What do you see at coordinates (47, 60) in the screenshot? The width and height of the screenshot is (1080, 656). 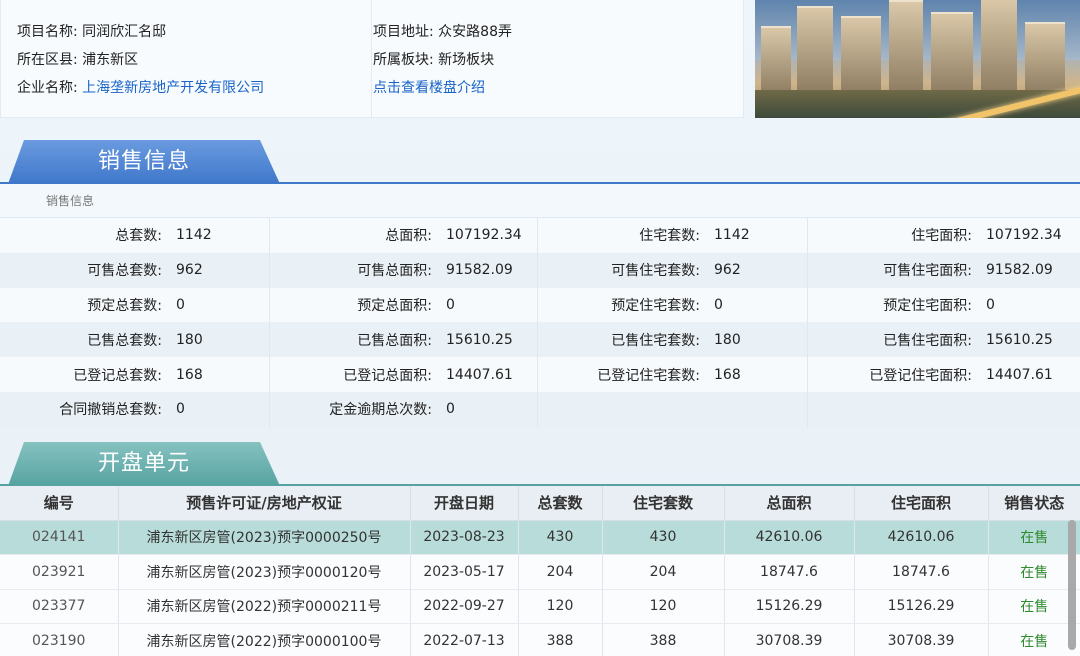 I see `district-label: 所在区县:` at bounding box center [47, 60].